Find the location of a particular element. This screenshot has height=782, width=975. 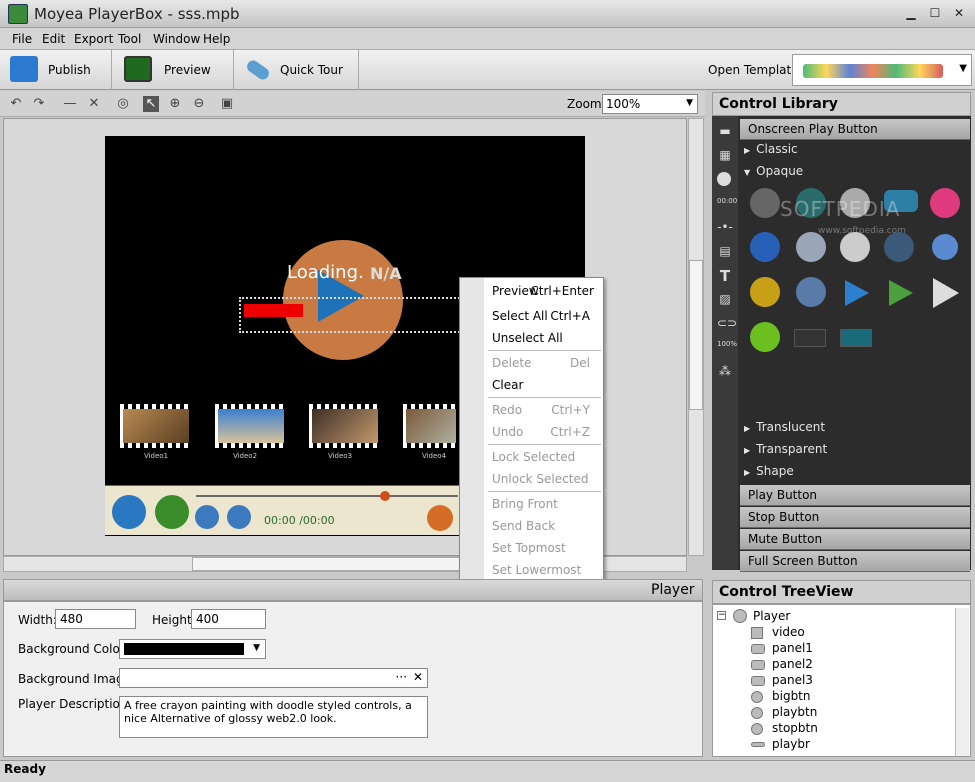

playlist-category-icon: ▤ is located at coordinates (725, 252).